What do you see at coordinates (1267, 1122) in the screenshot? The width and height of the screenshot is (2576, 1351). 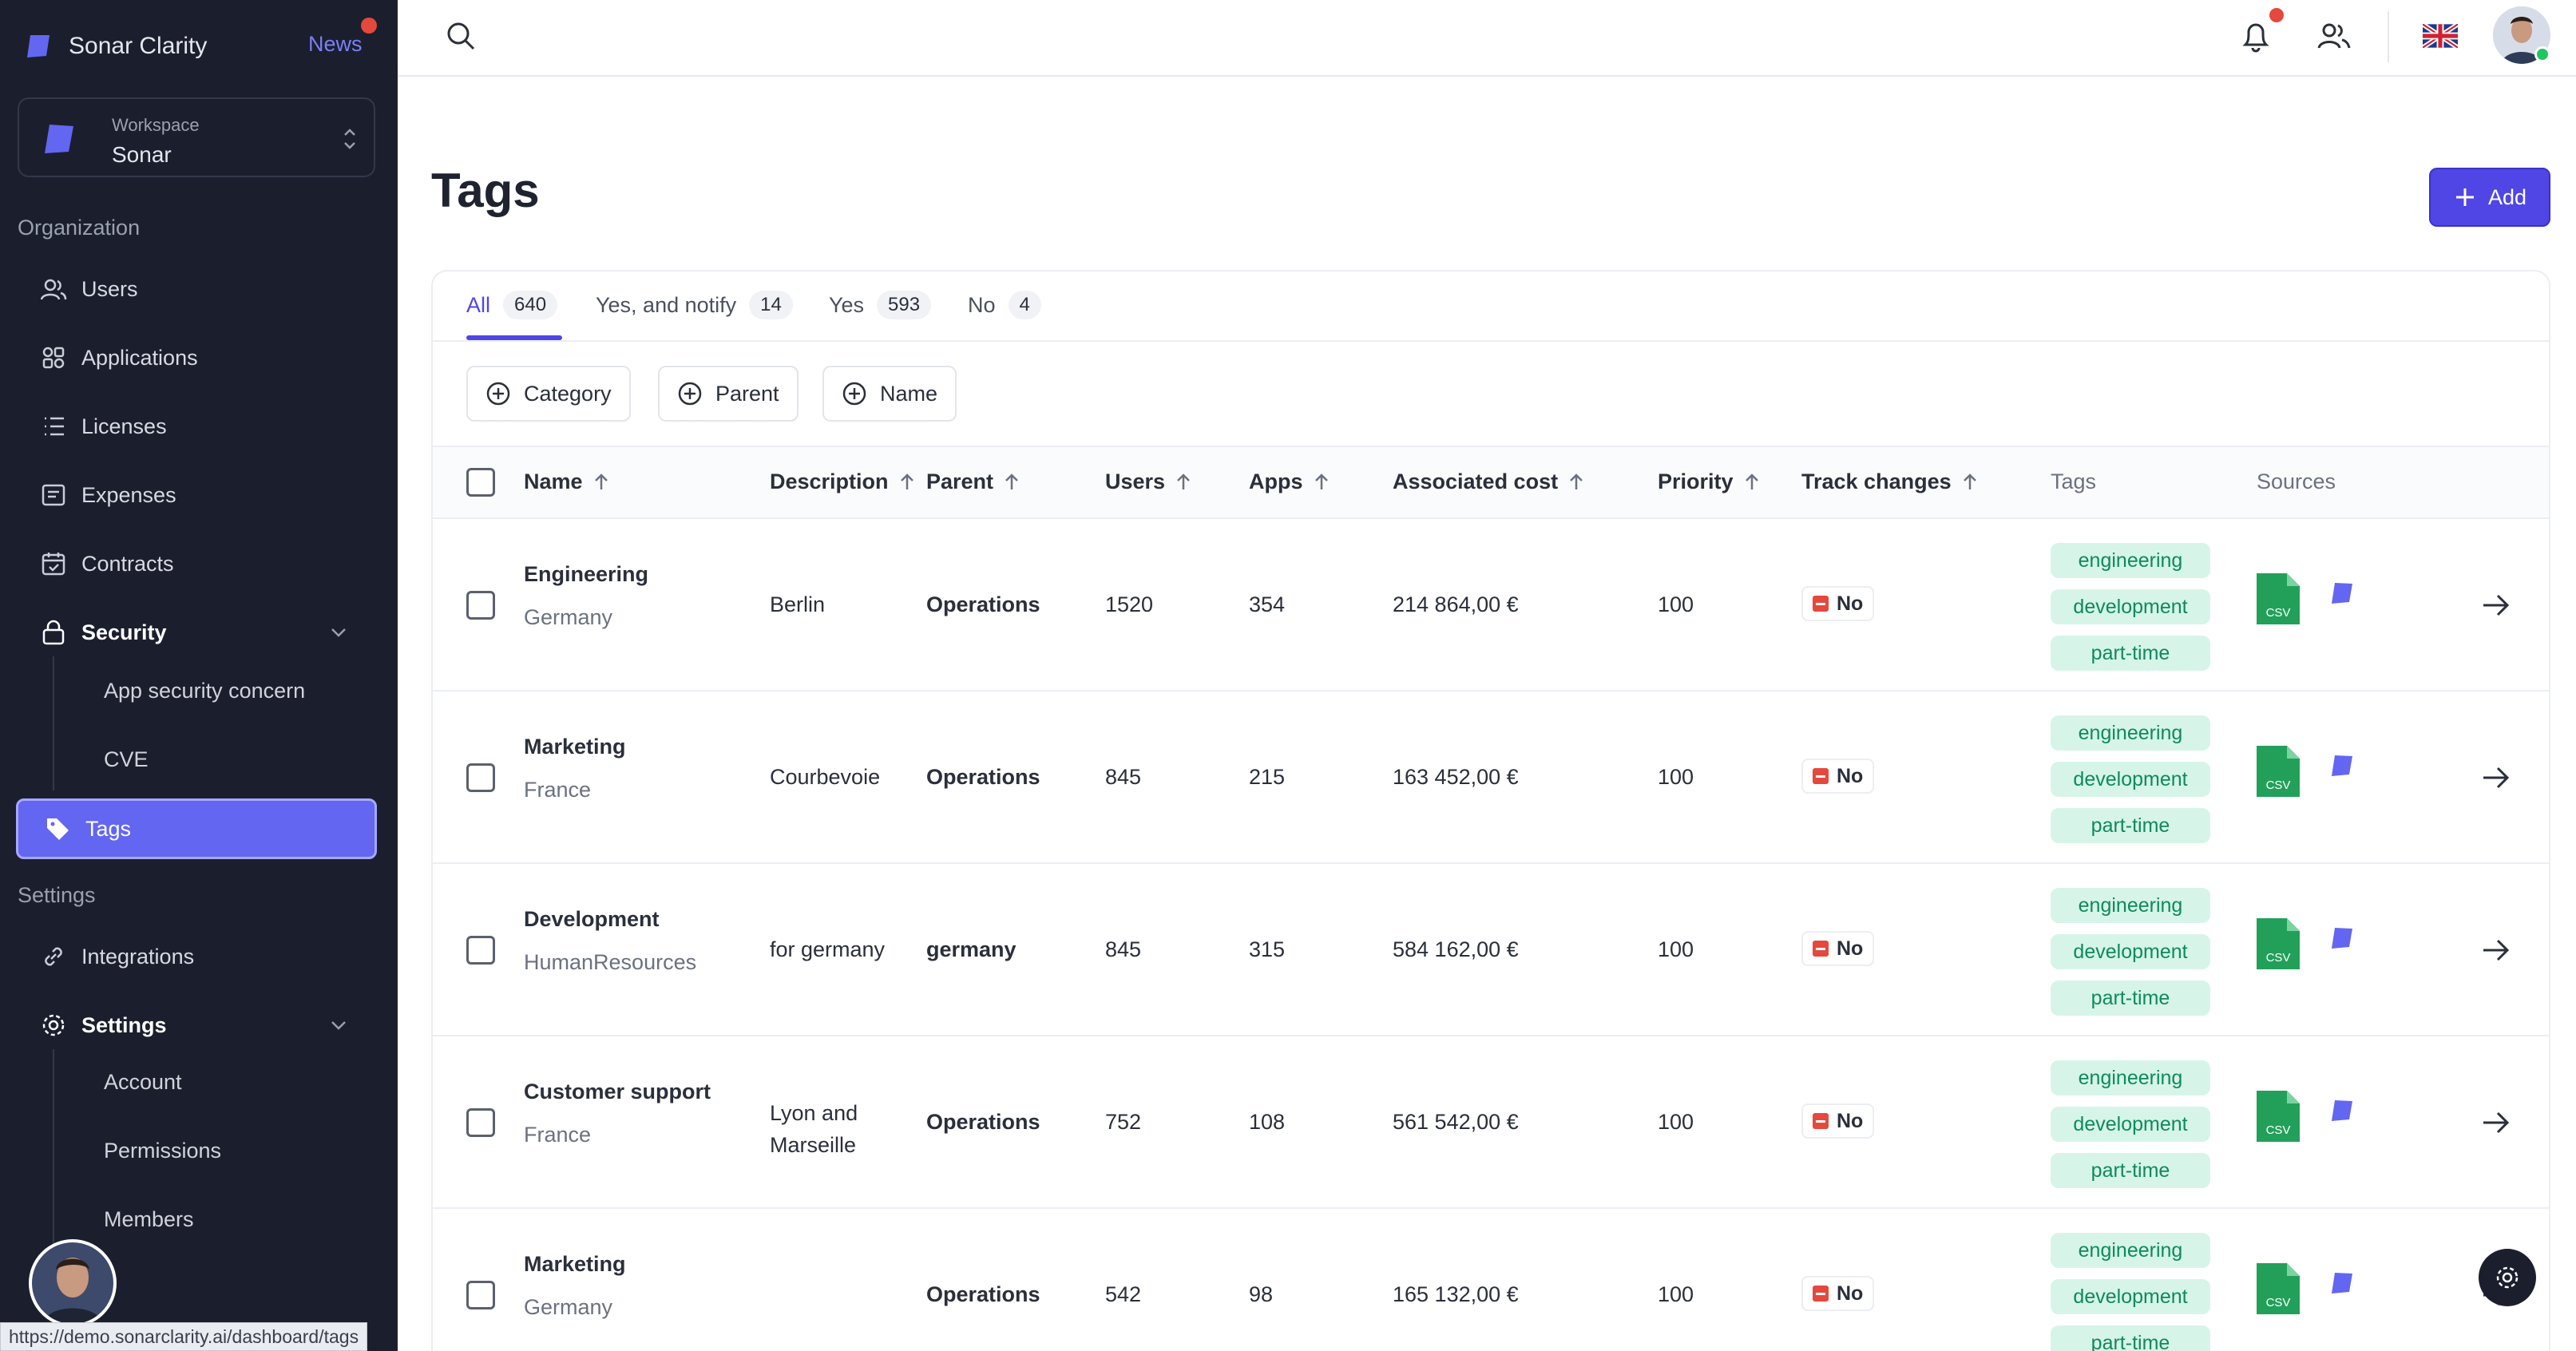 I see `row-apps: 108` at bounding box center [1267, 1122].